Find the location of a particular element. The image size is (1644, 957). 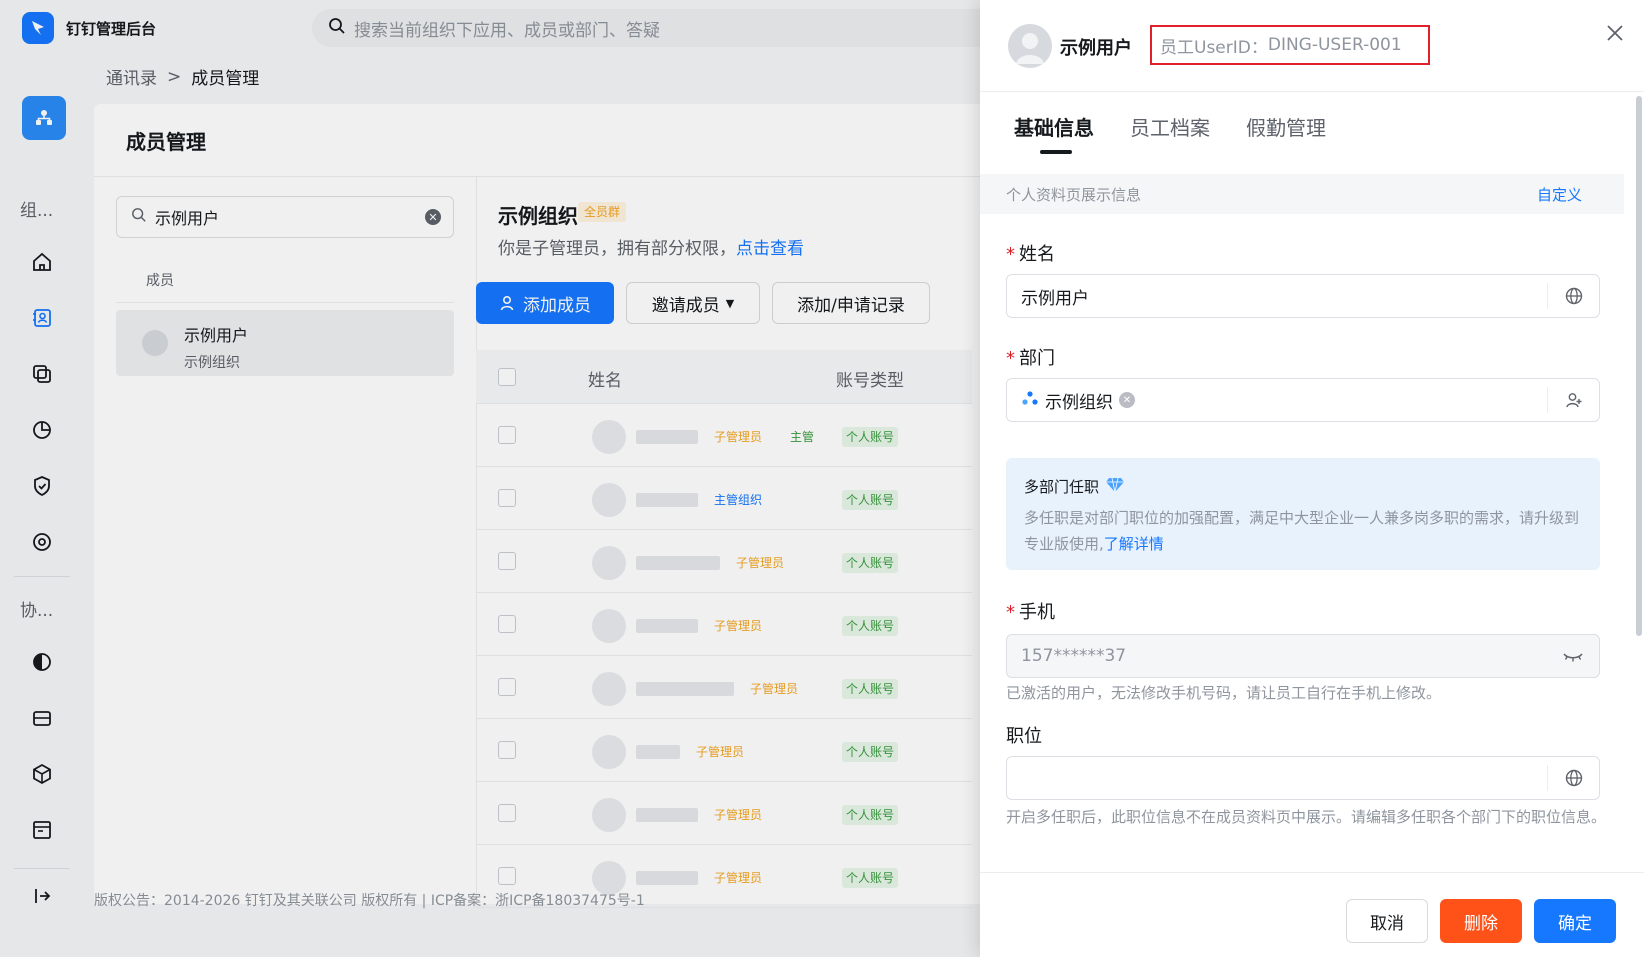

section-label: 个人资料页展示信息 is located at coordinates (1074, 195).